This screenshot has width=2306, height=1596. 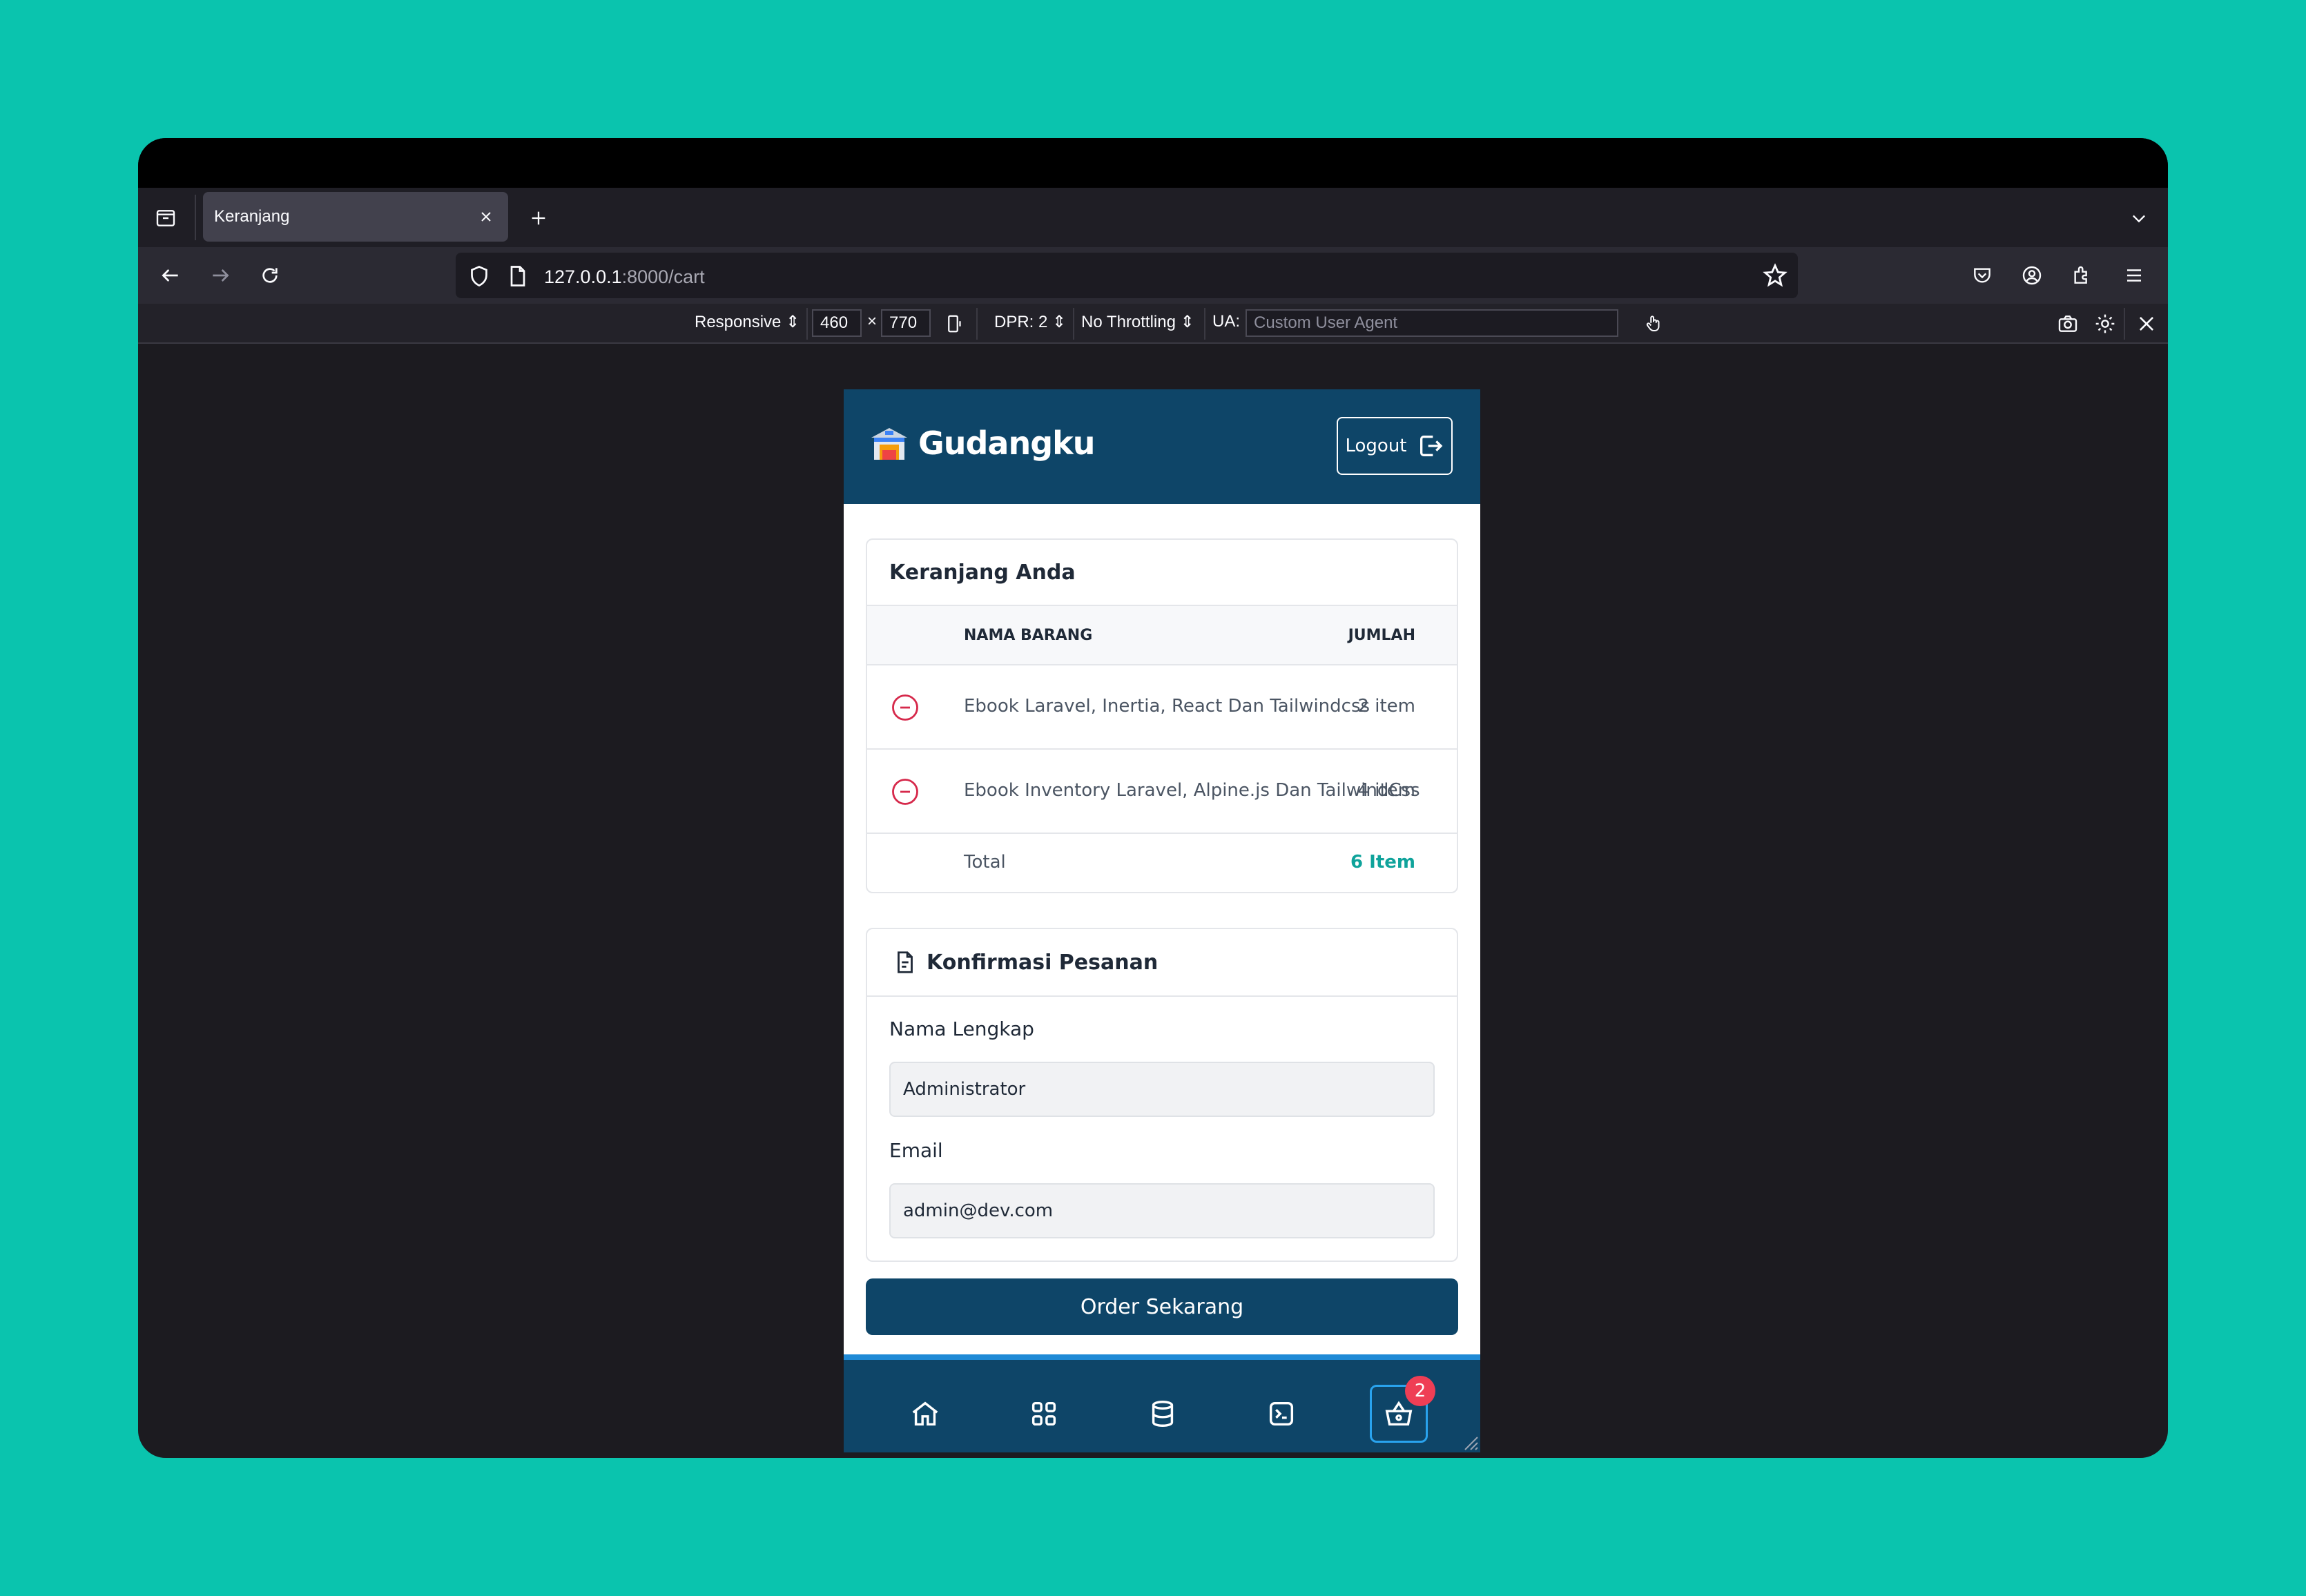 What do you see at coordinates (1162, 447) in the screenshot?
I see `app-header: Gudangku Logout` at bounding box center [1162, 447].